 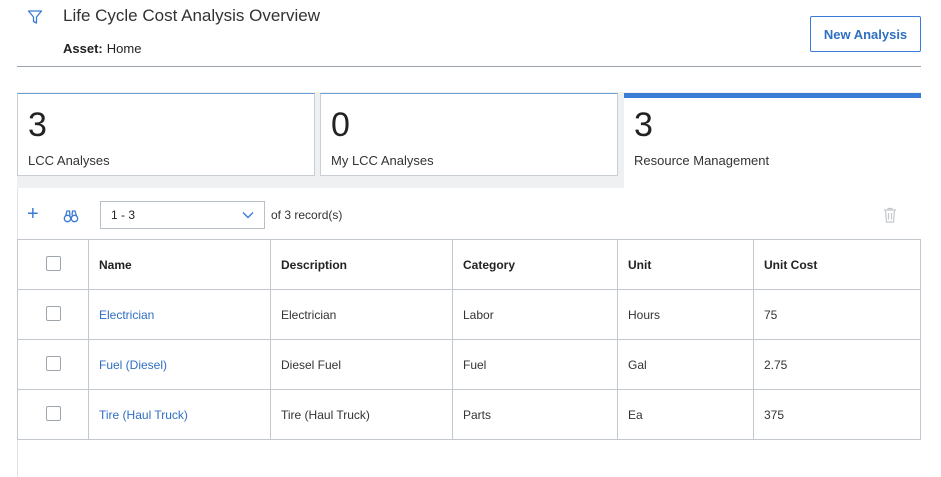 I want to click on cell-category: Labor, so click(x=535, y=314).